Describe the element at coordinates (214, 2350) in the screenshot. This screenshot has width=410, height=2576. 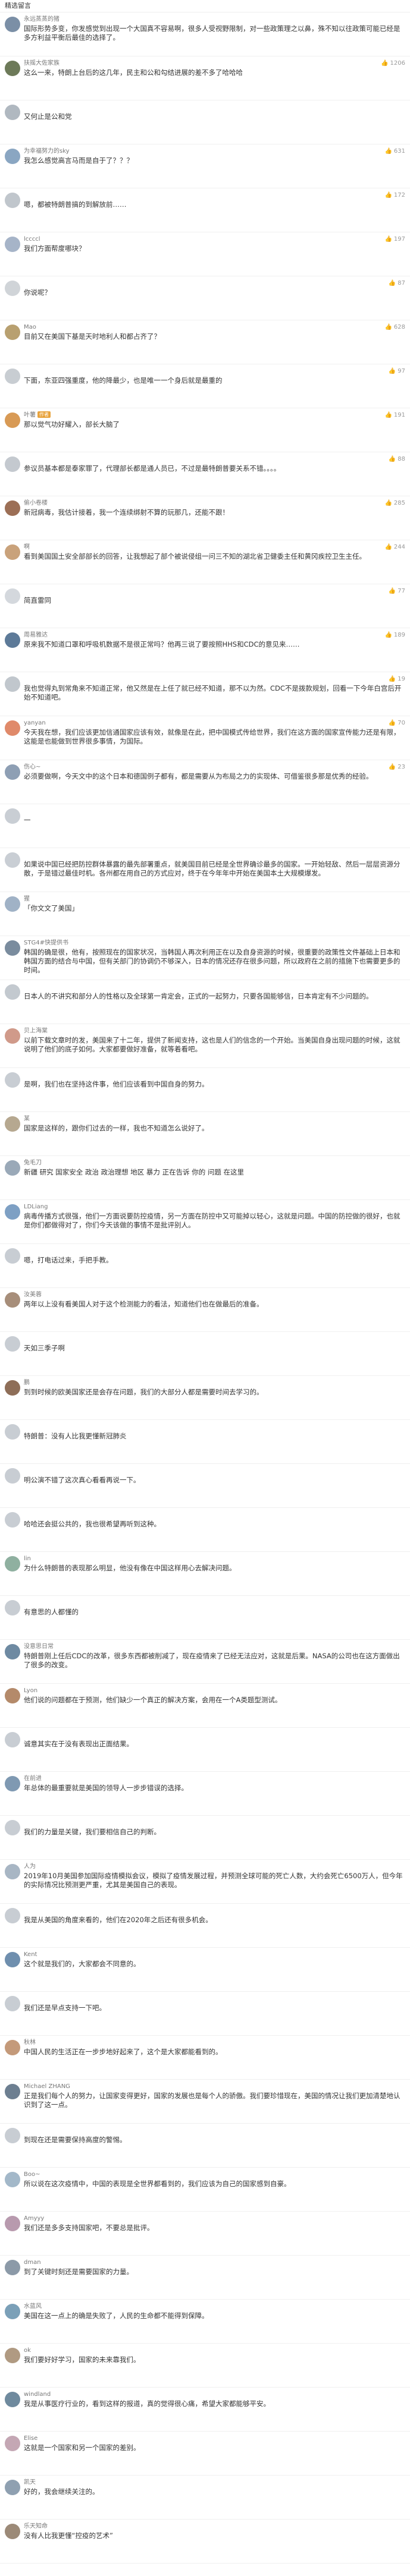
I see `comment-author: ok` at that location.